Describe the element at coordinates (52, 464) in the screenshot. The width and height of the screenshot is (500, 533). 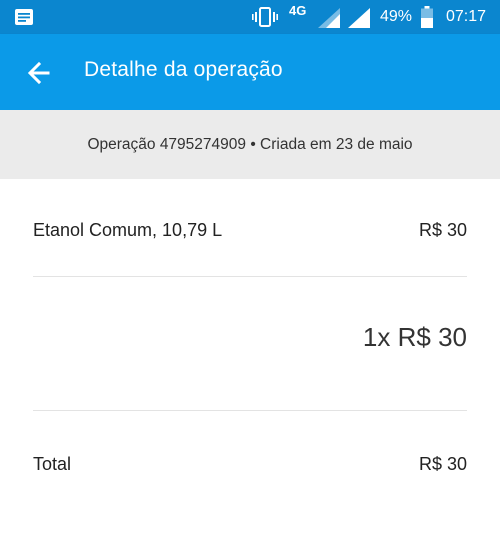
I see `total-label: Total` at that location.